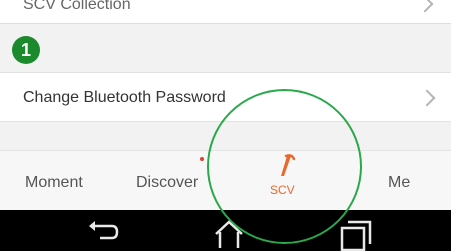  I want to click on back-icon, so click(103, 231).